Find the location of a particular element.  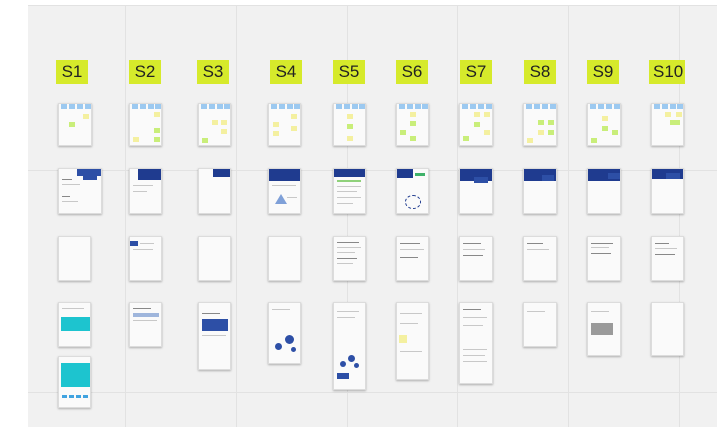

story-board-s4 is located at coordinates (284, 124).